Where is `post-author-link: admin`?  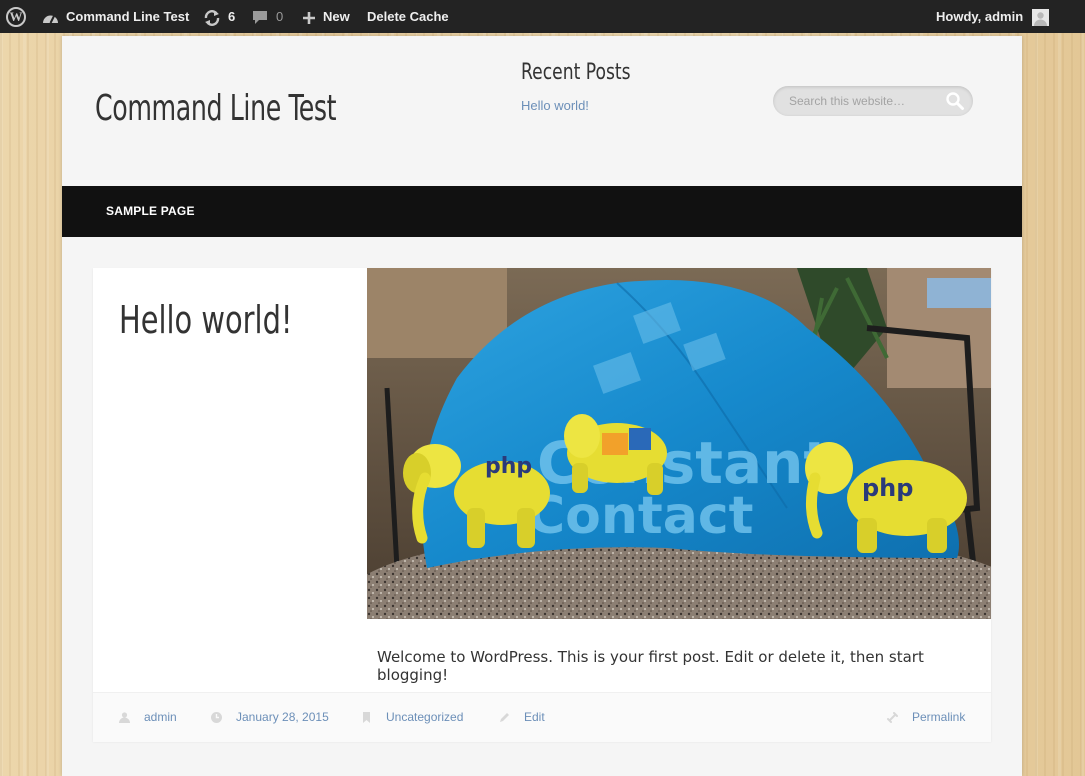 post-author-link: admin is located at coordinates (148, 717).